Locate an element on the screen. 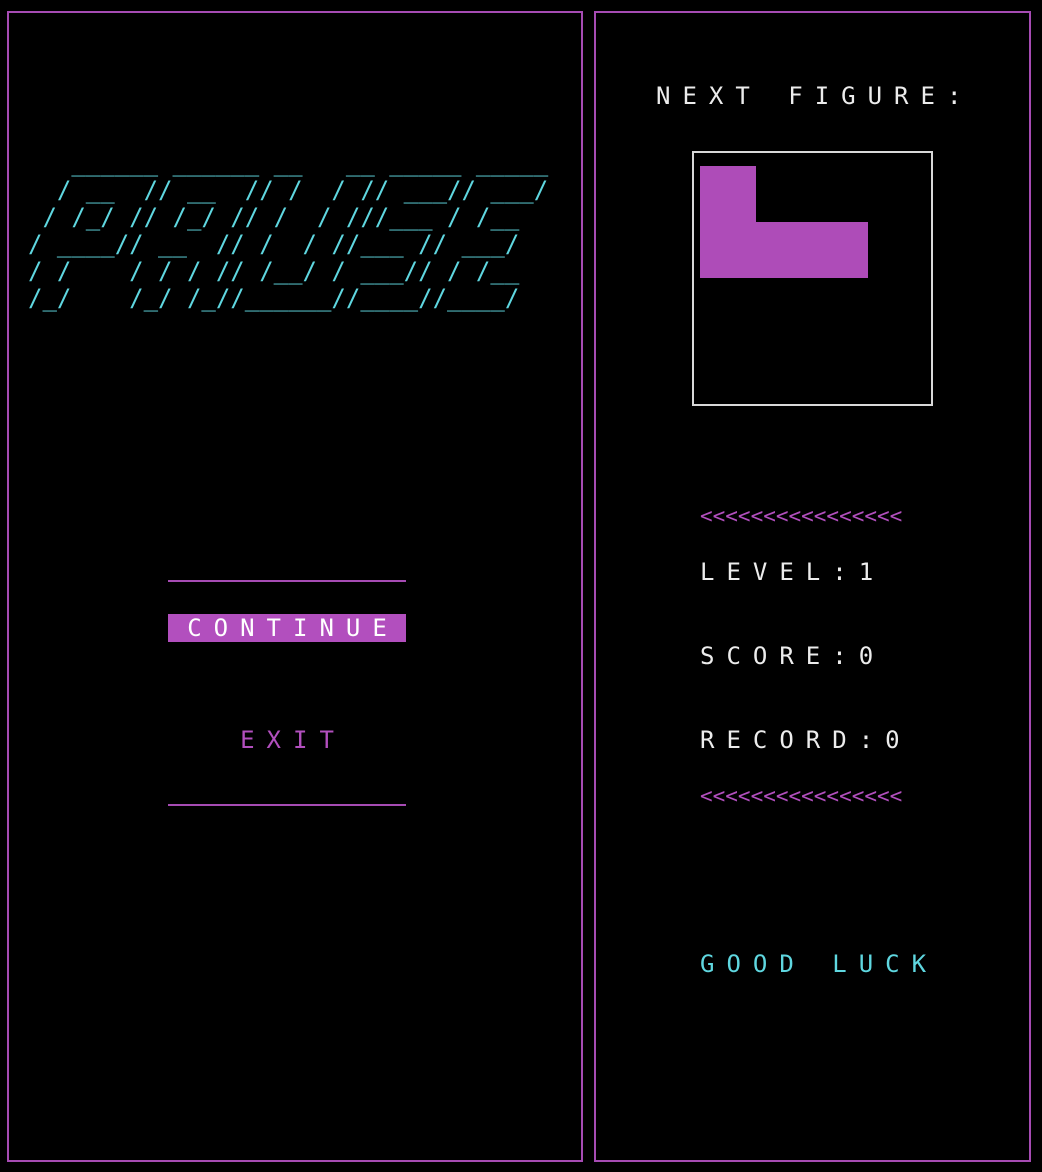 This screenshot has width=1042, height=1172. menu-divider-bottom is located at coordinates (287, 805).